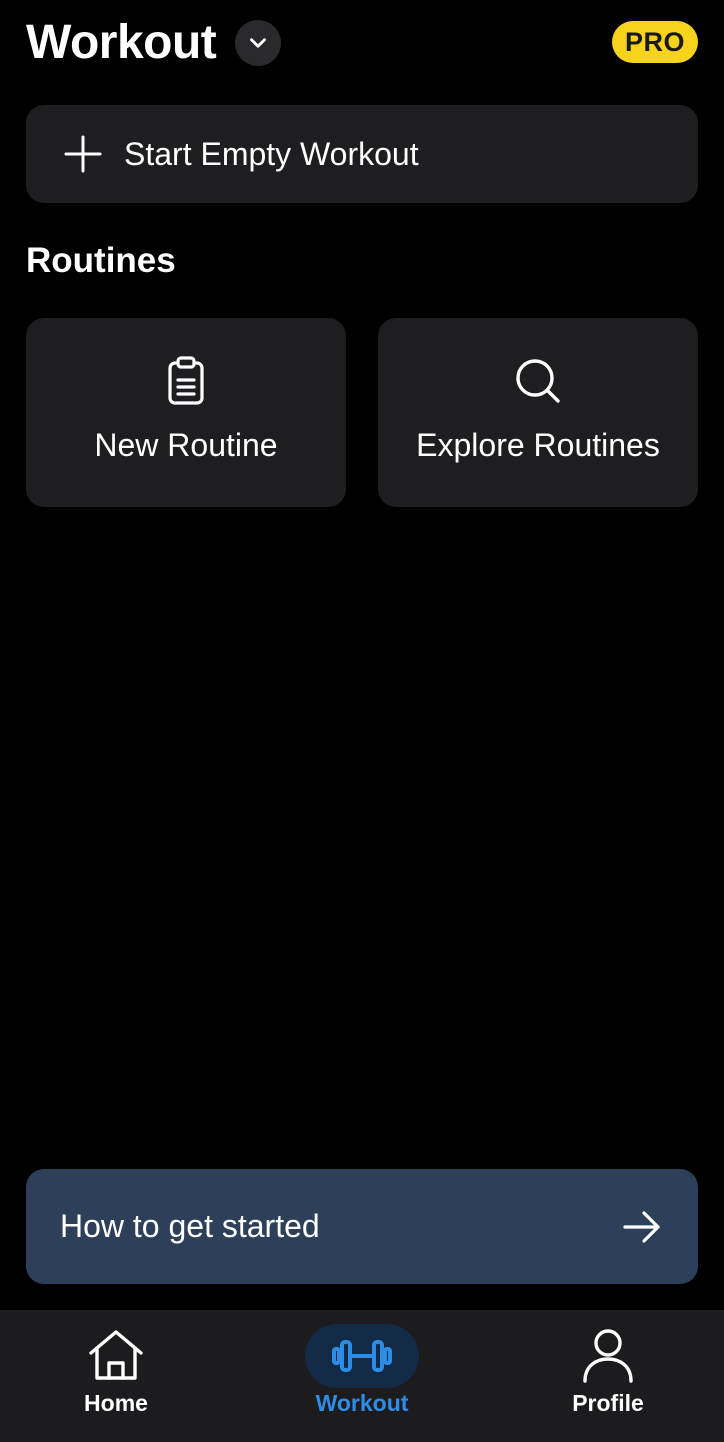  I want to click on routines-section-title: Routines, so click(101, 260).